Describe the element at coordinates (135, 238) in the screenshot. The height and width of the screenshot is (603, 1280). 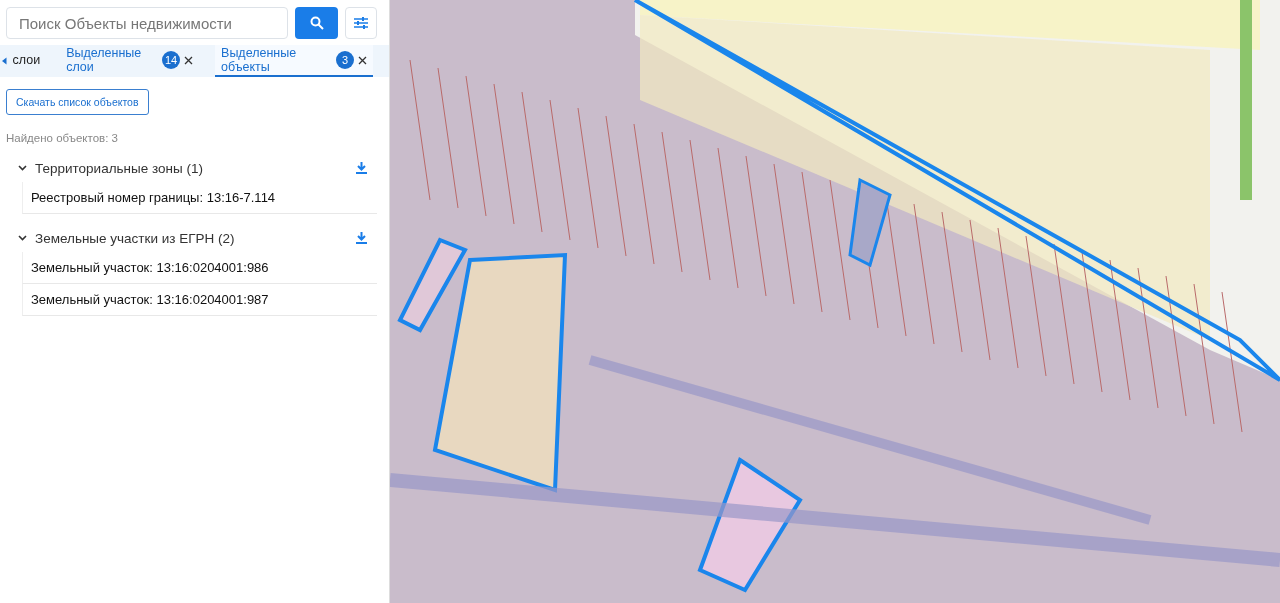
I see `group-title: Земельные участки из ЕГРН (2)` at that location.